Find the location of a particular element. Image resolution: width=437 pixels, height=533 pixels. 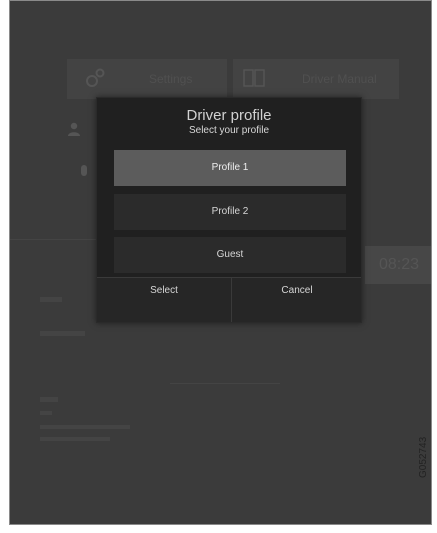

settings-label: Settings is located at coordinates (171, 79).